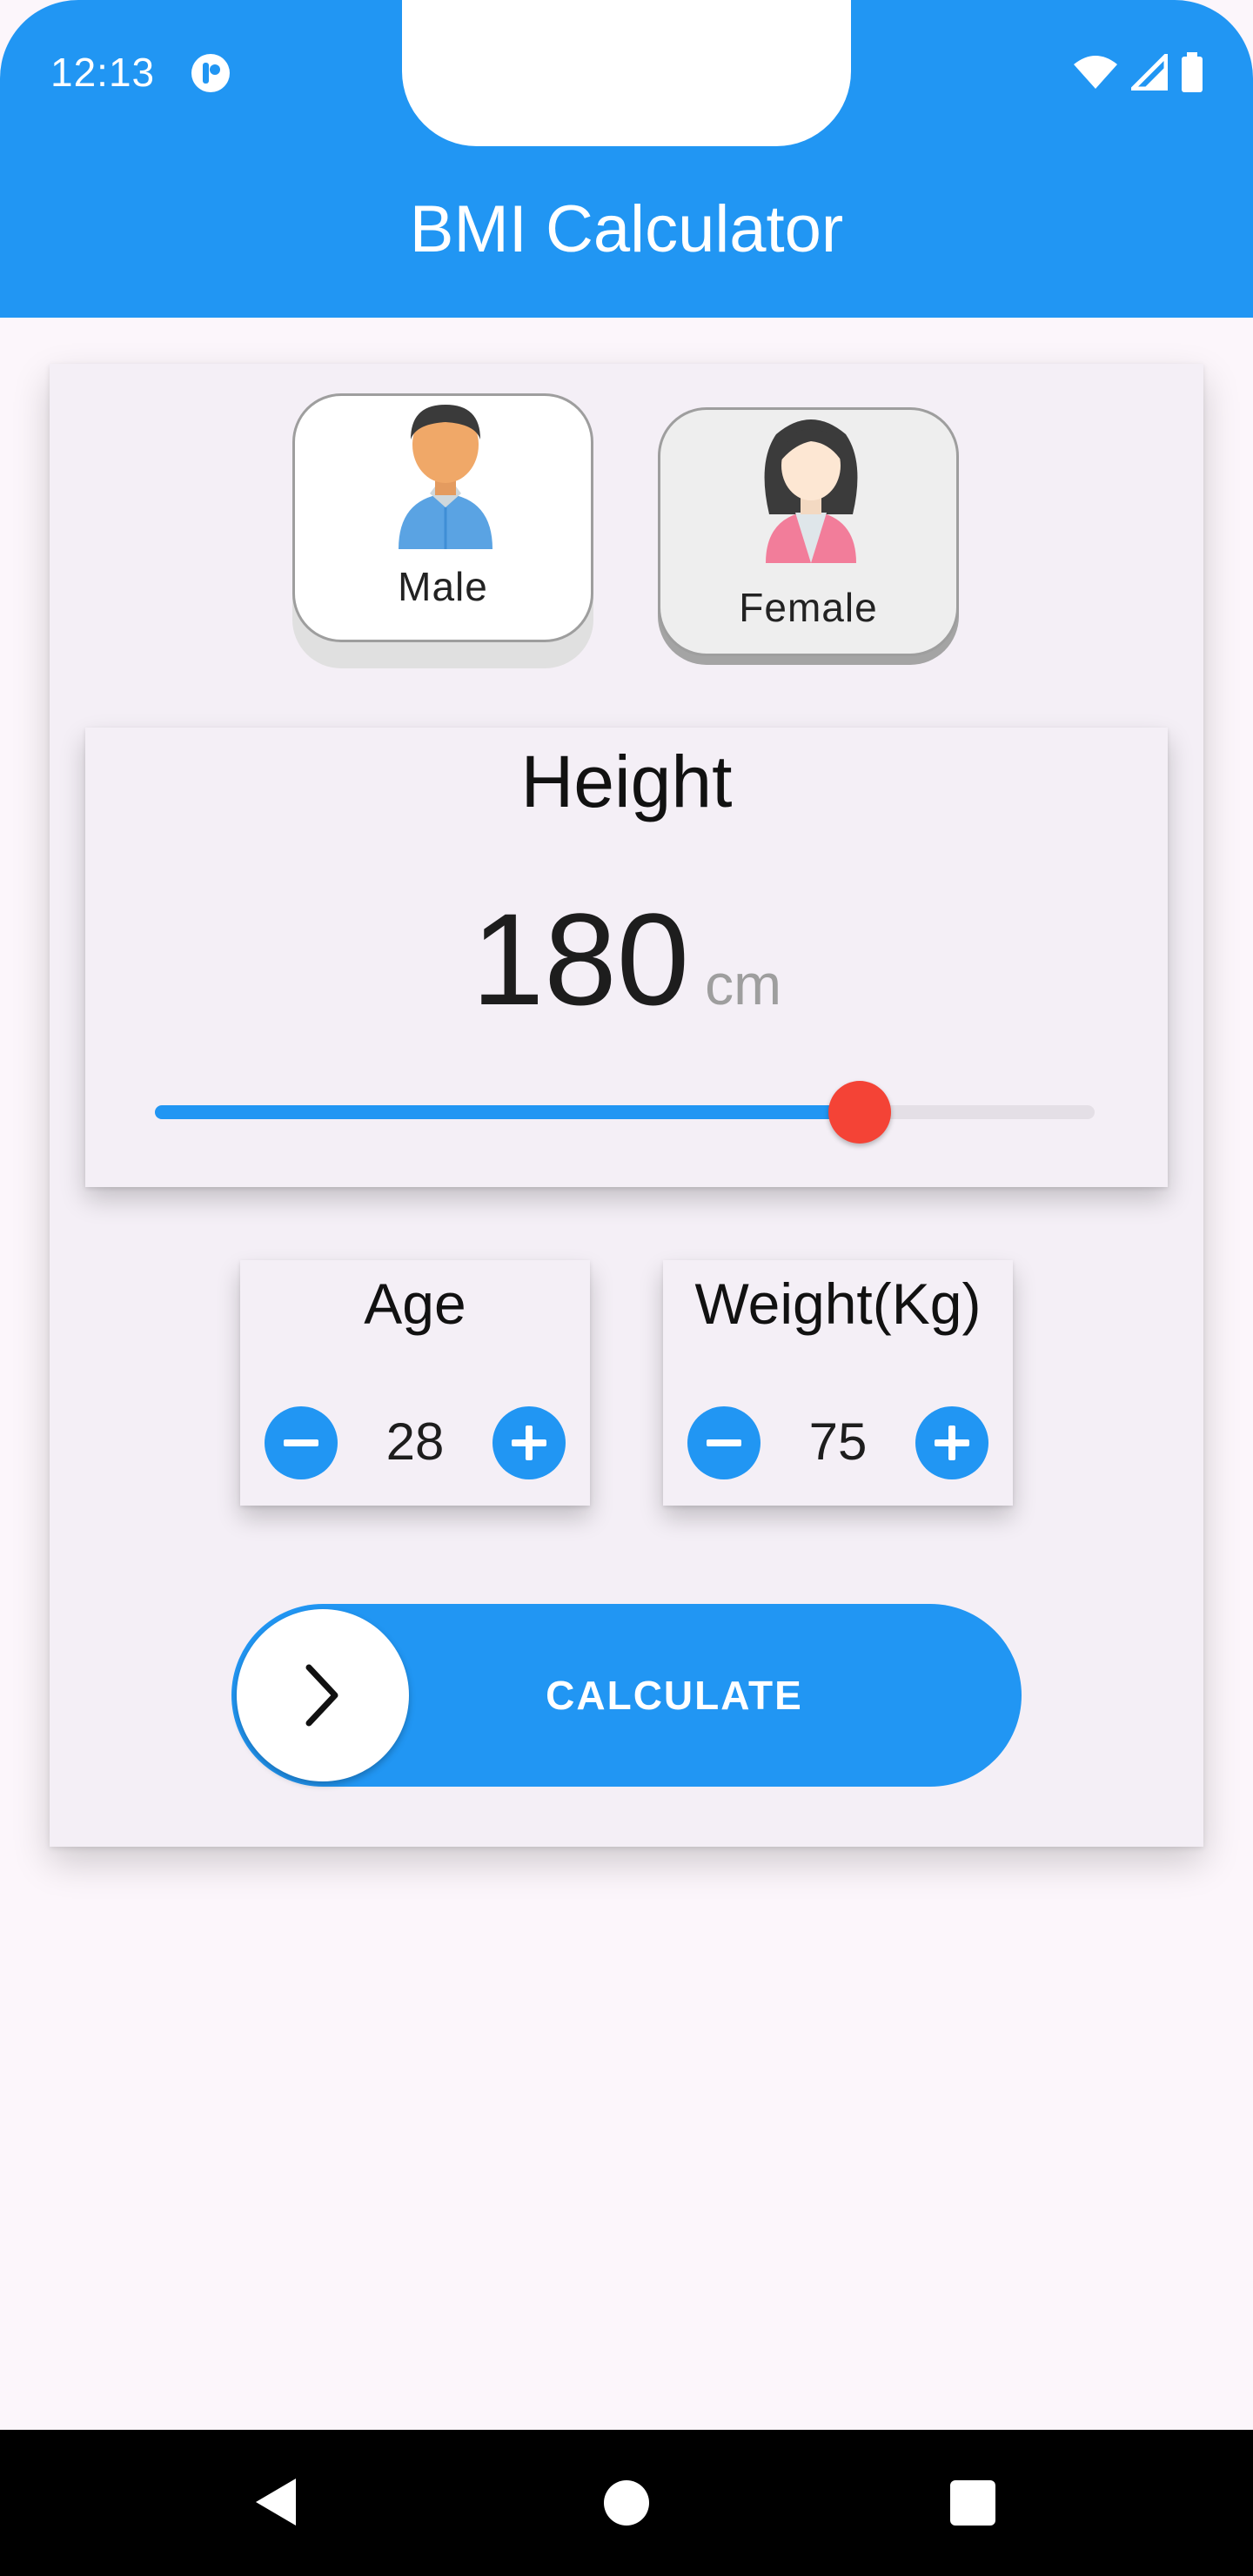  I want to click on height-readout: 180 cm, so click(626, 959).